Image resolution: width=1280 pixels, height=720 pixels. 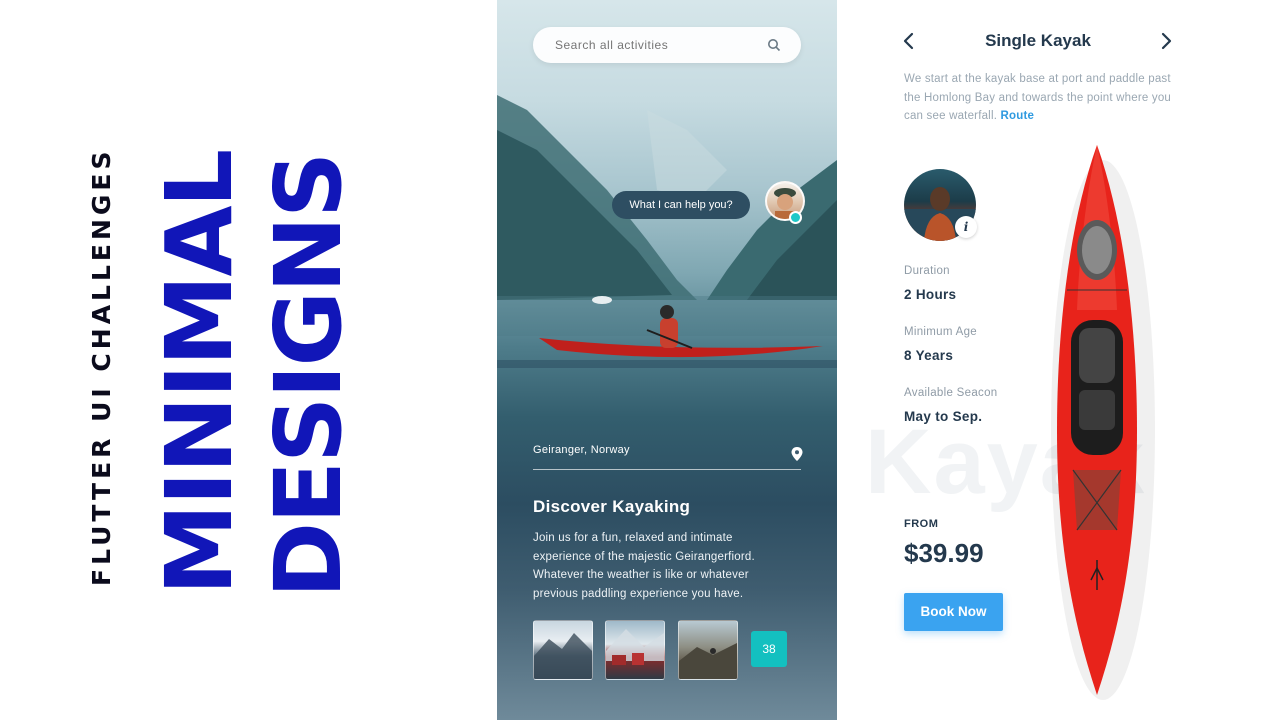 I want to click on price-from-label: FROM, so click(x=921, y=524).